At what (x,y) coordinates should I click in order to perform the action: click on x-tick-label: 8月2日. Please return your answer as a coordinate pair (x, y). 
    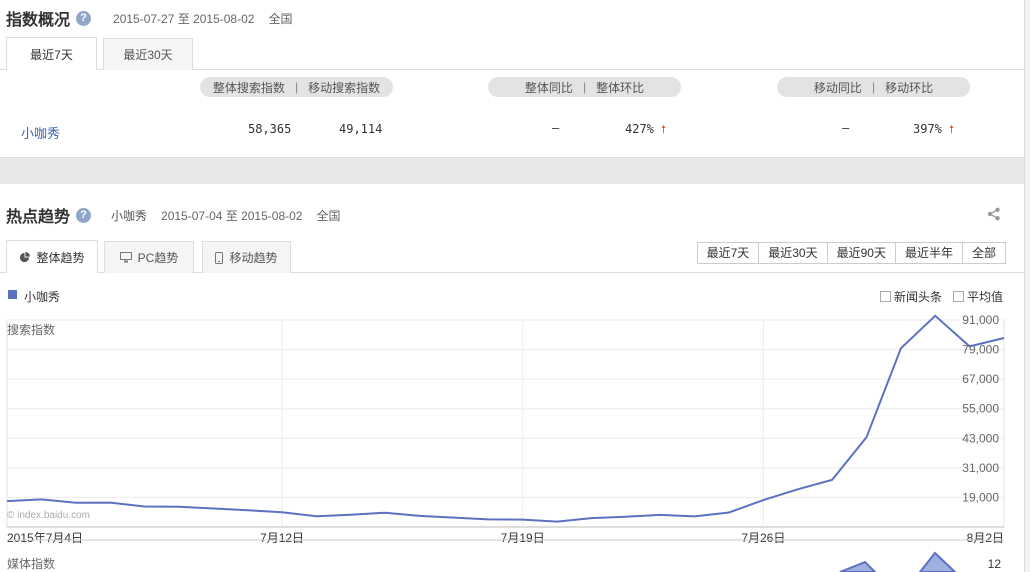
    Looking at the image, I should click on (985, 538).